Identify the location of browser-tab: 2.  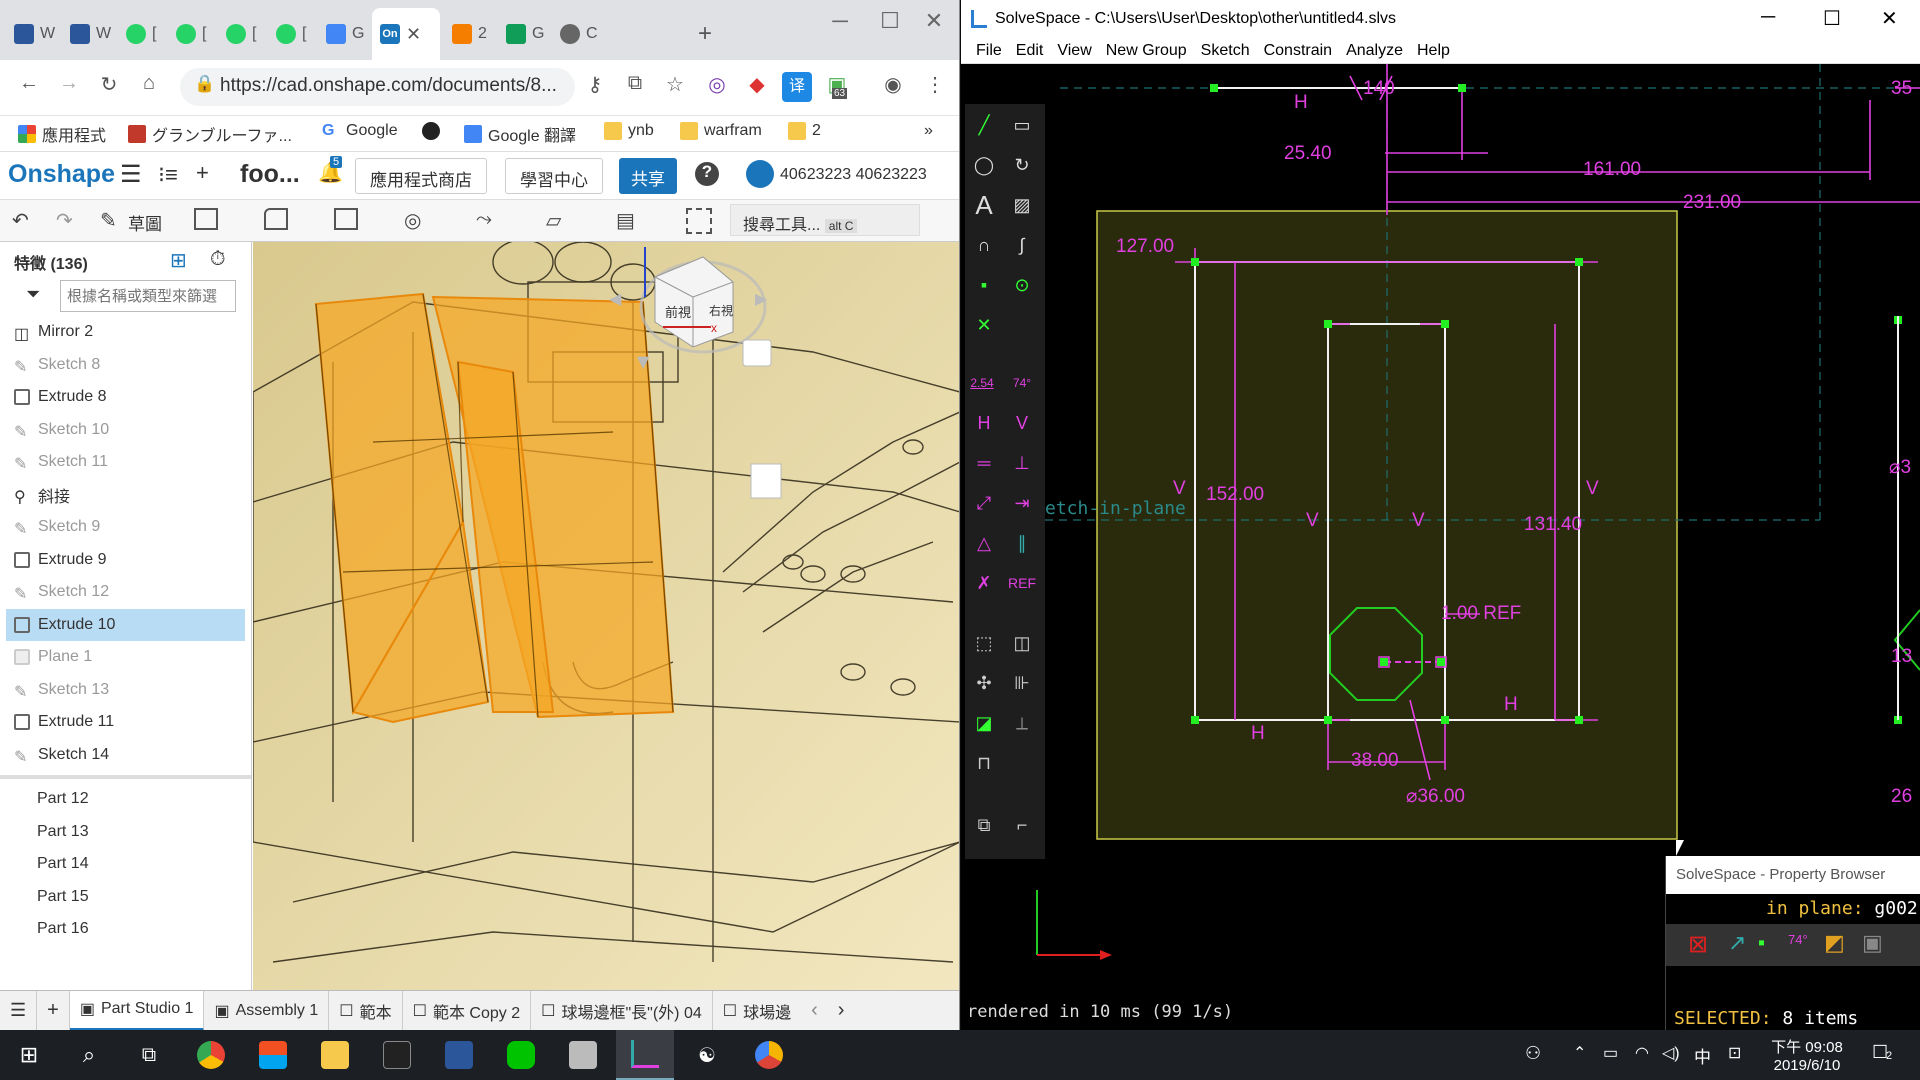
(469, 34).